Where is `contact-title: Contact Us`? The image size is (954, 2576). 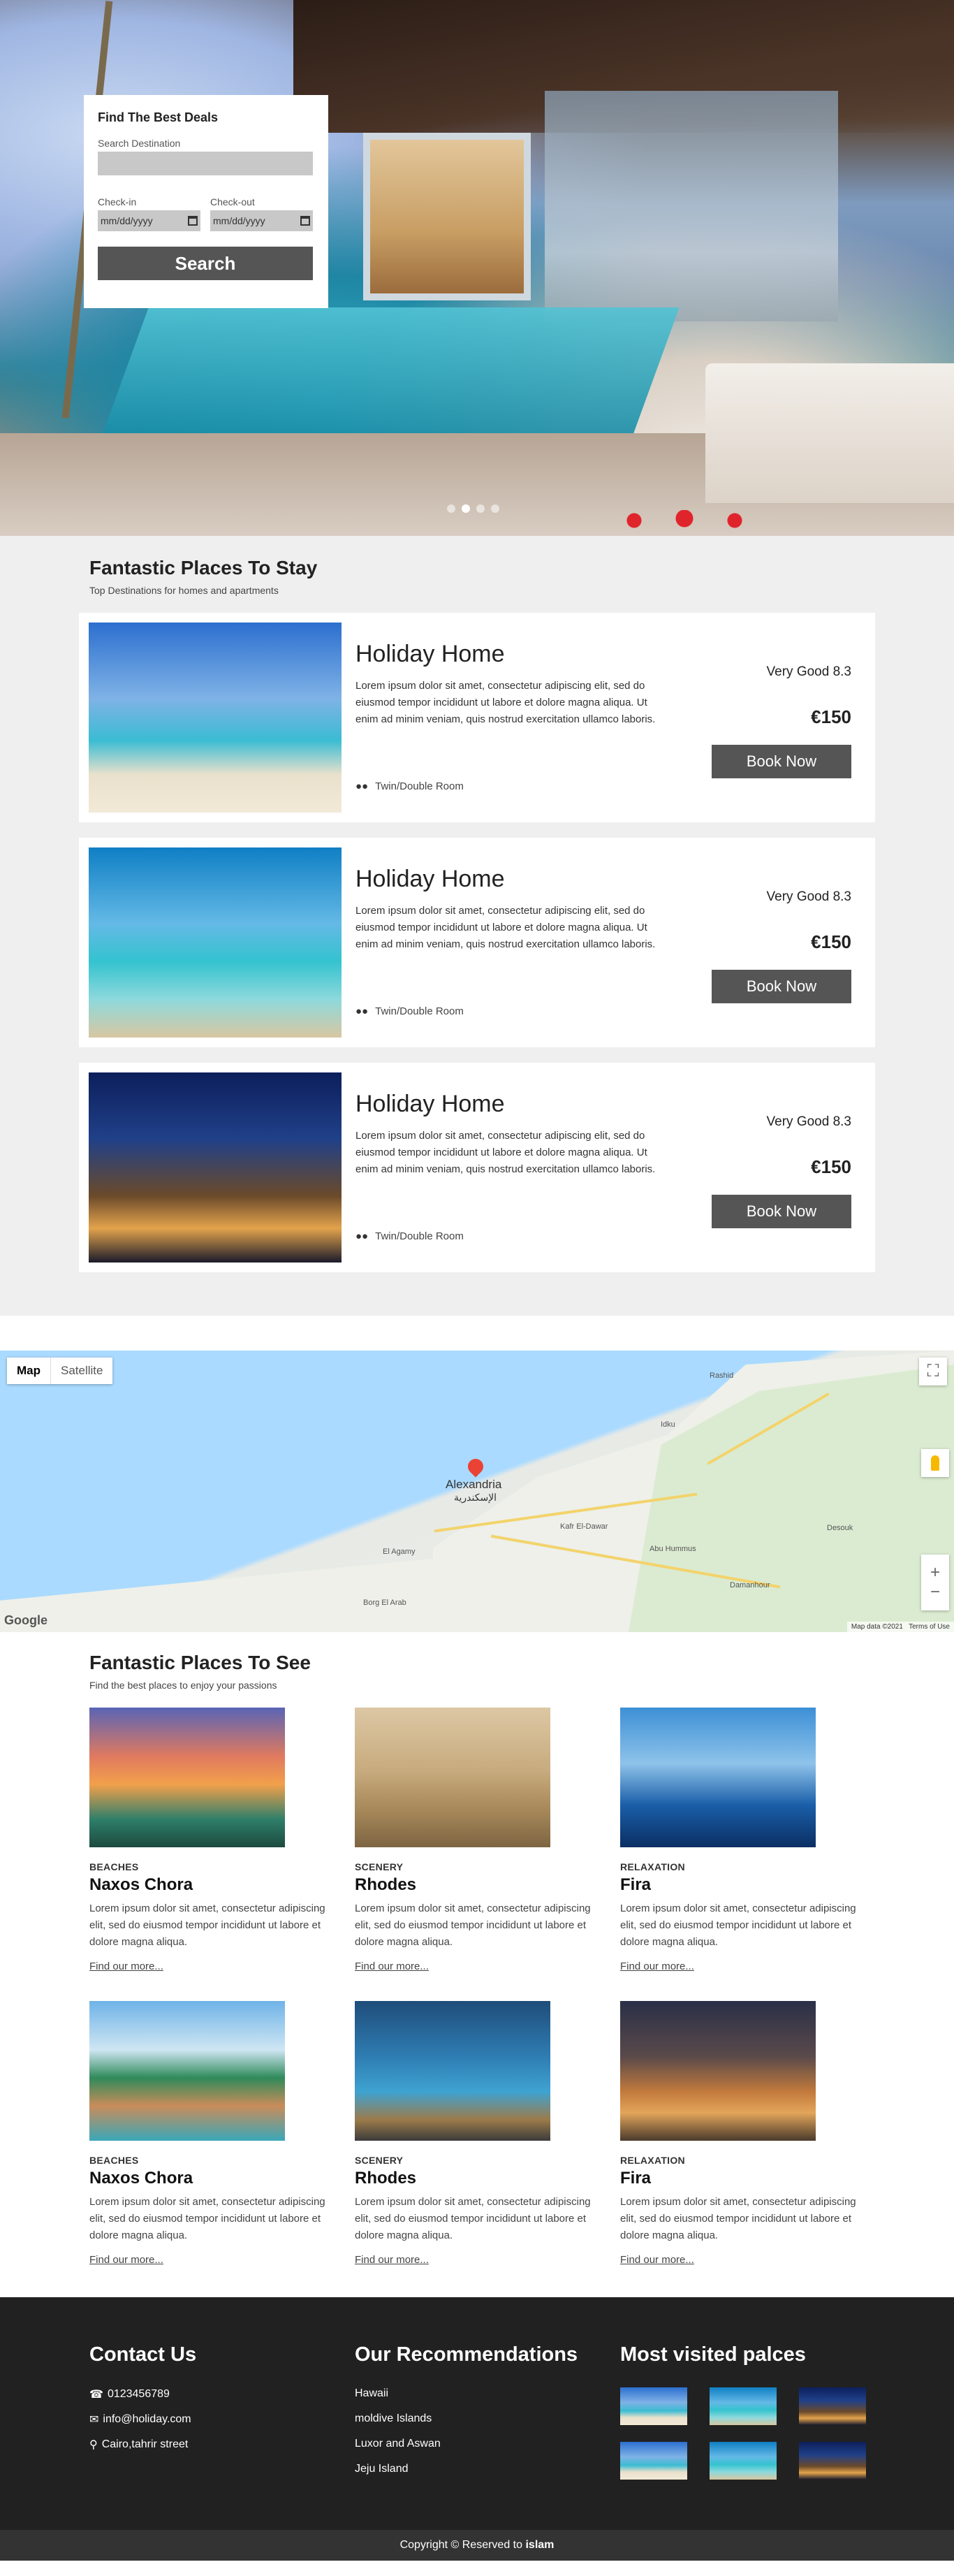 contact-title: Contact Us is located at coordinates (143, 2354).